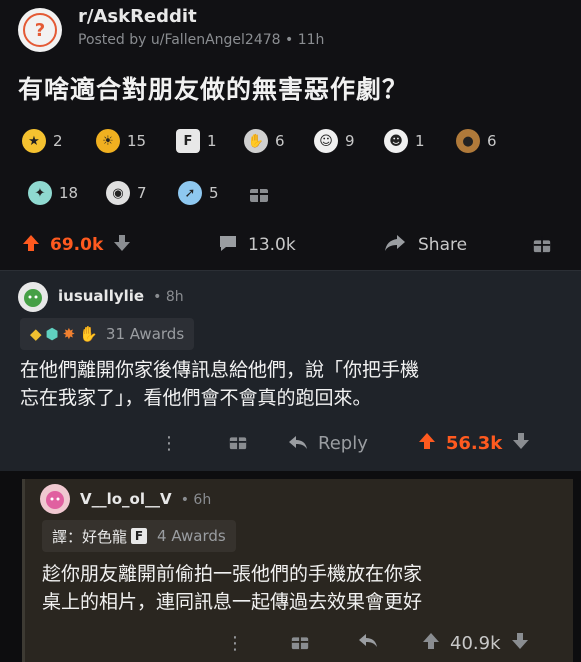  Describe the element at coordinates (214, 193) in the screenshot. I see `award-count: 5` at that location.